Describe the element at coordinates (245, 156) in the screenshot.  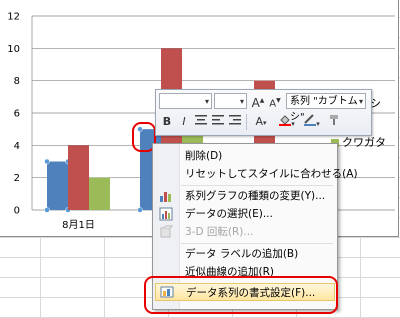
I see `menu-item-delete: 削除(D)` at that location.